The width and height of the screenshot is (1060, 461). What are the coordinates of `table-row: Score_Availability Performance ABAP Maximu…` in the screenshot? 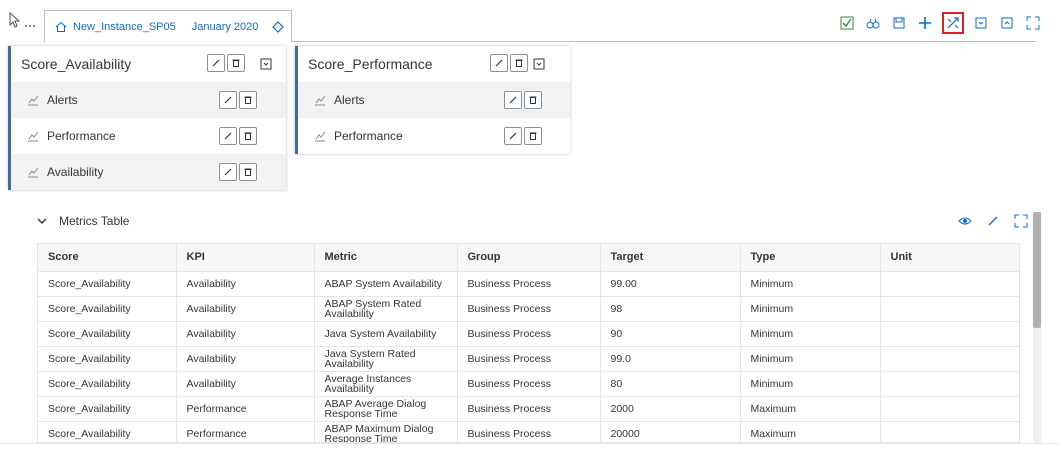 It's located at (528, 431).